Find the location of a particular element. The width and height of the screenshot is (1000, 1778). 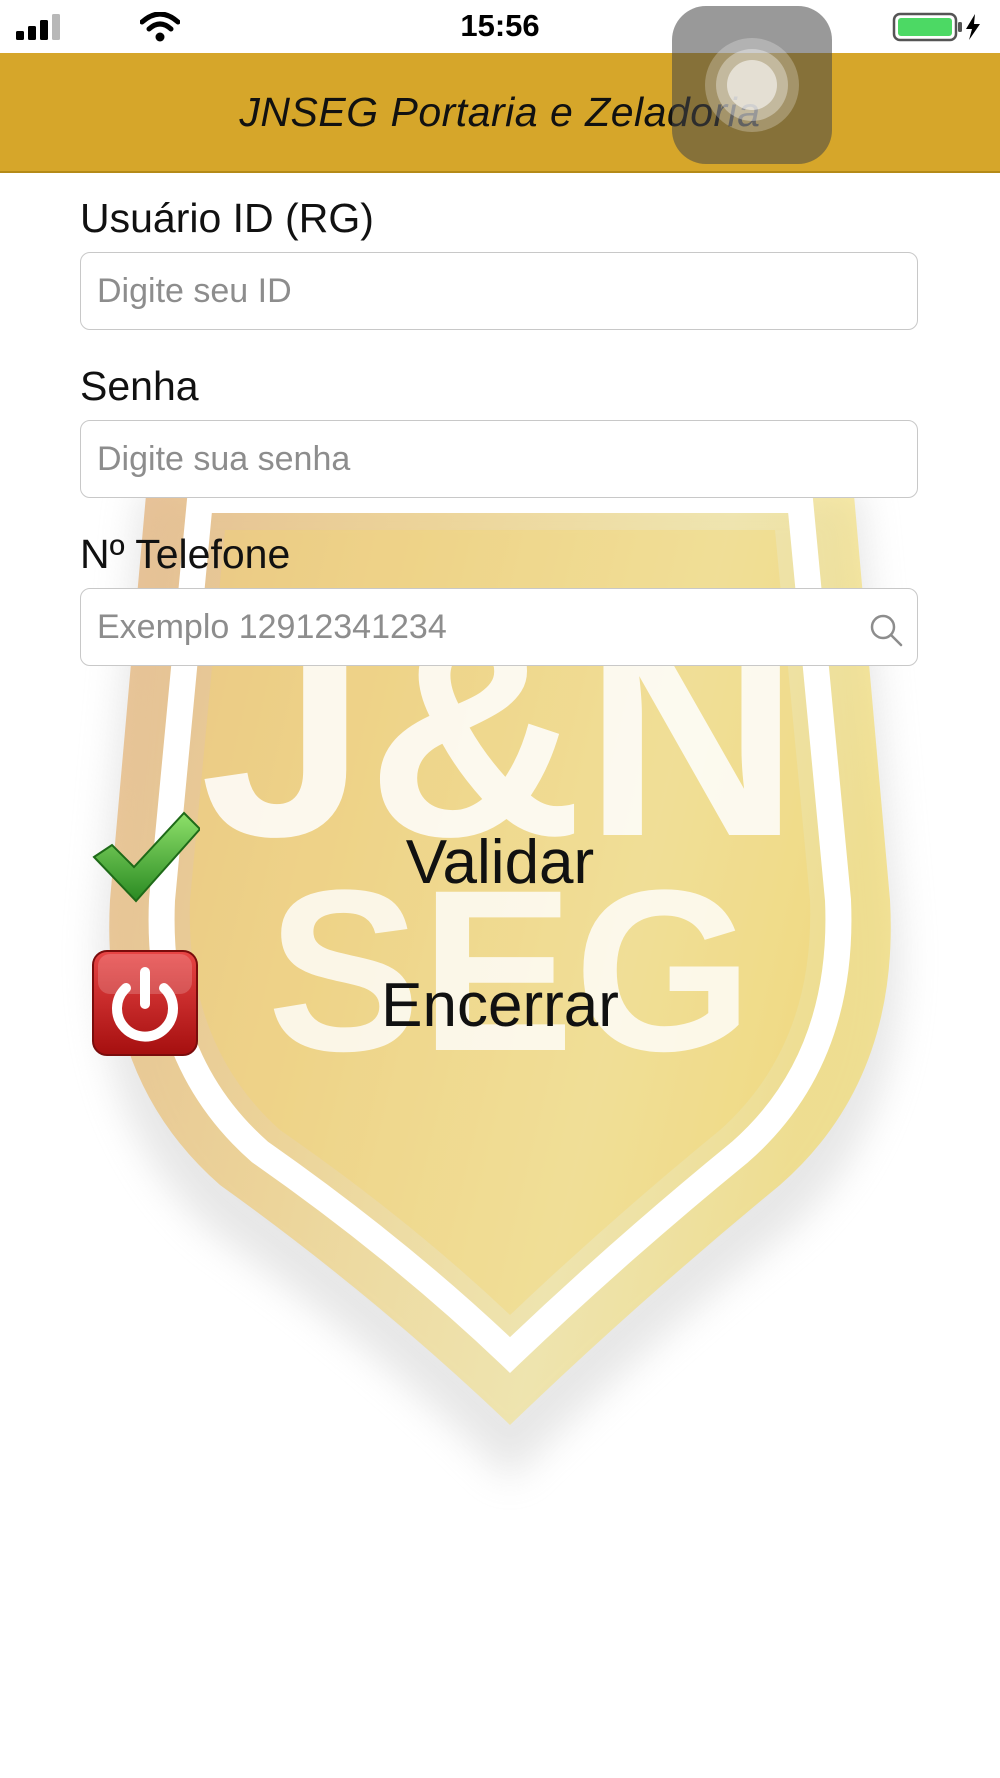

battery-icon is located at coordinates (936, 27).